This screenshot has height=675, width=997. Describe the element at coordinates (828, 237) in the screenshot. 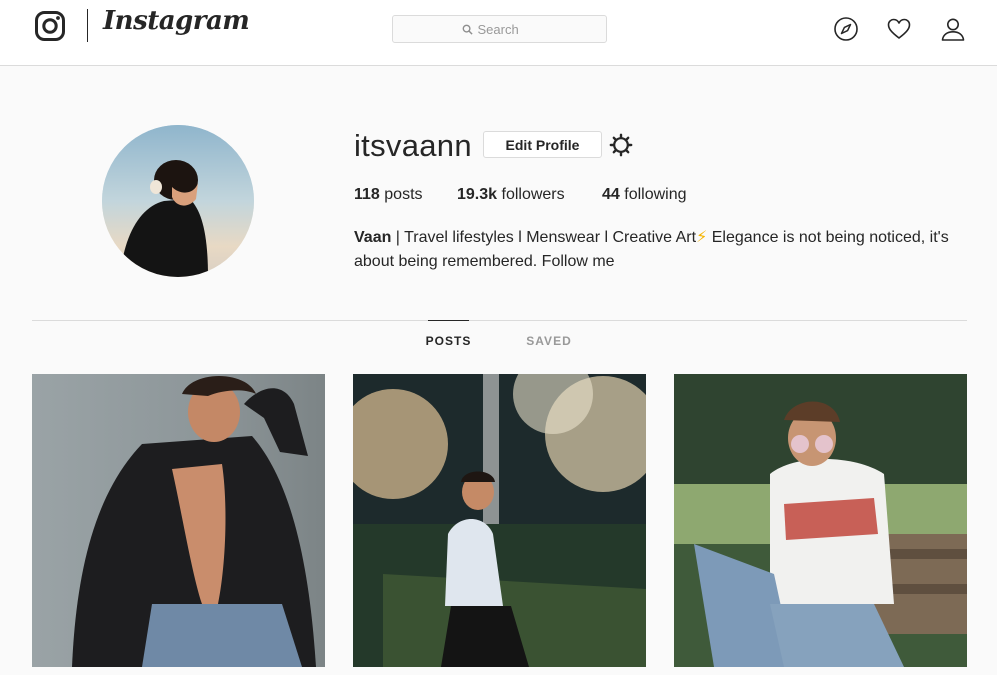

I see `bio-text-continued: Elegance is not being noticed, it's` at that location.